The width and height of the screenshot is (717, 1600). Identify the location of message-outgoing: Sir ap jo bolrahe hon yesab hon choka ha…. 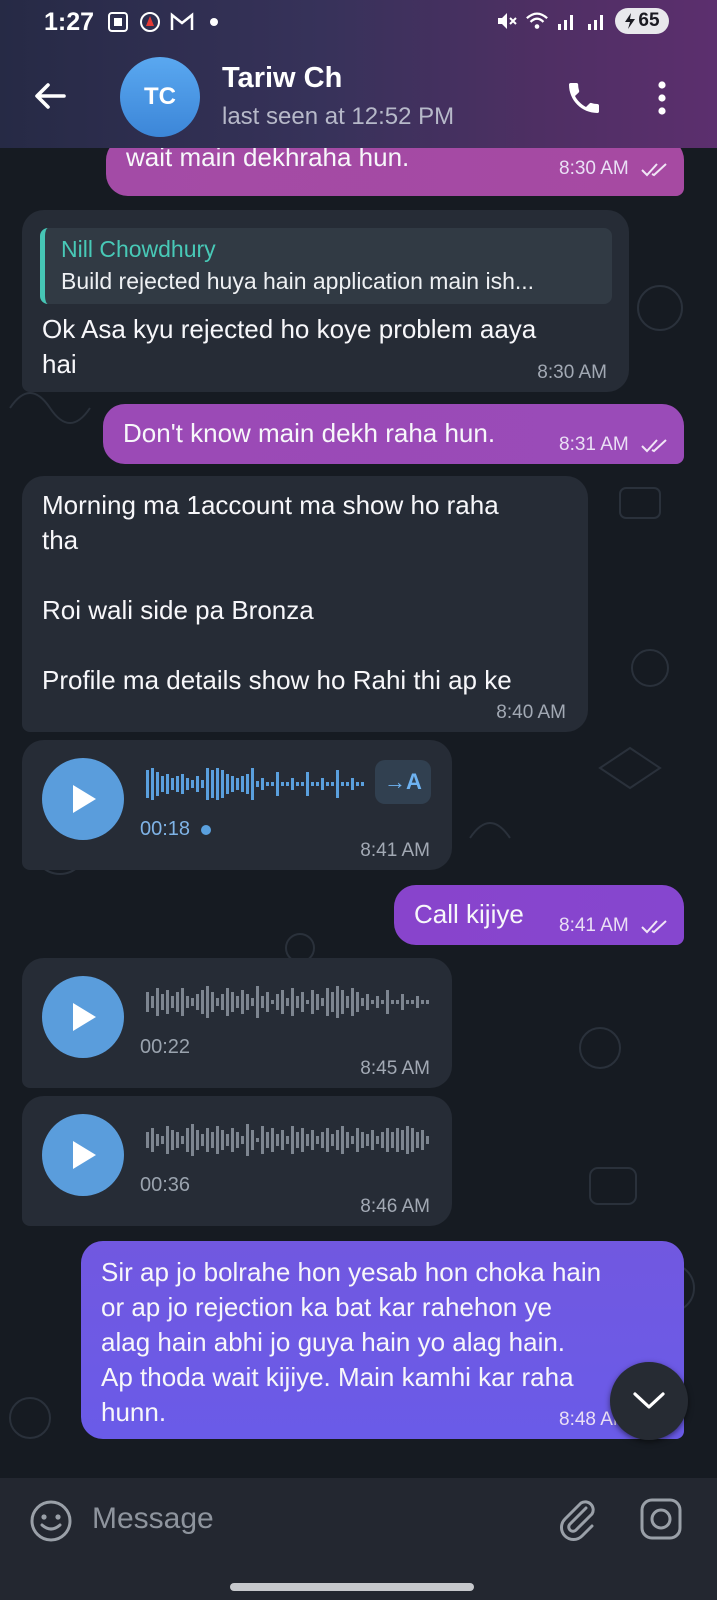
(382, 1340).